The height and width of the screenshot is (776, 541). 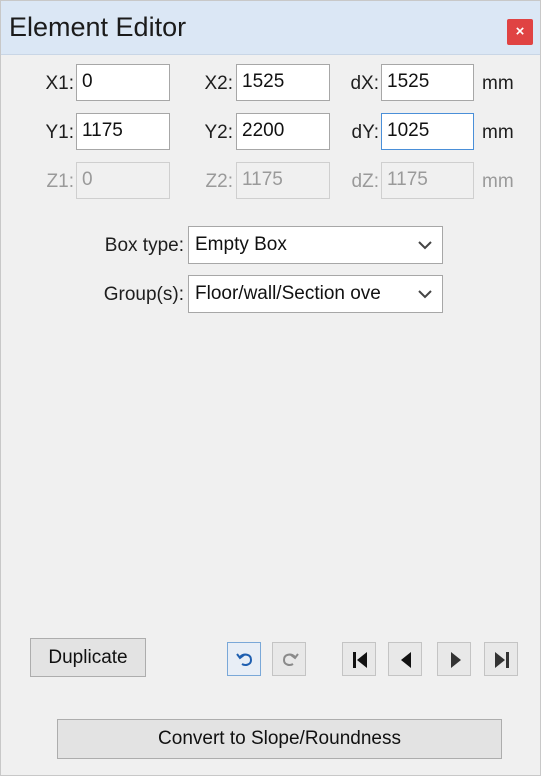 I want to click on x2-label: X2:, so click(x=218, y=83).